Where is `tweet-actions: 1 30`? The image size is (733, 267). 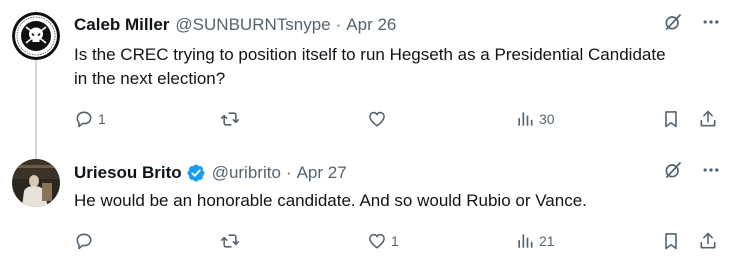
tweet-actions: 1 30 is located at coordinates (399, 119).